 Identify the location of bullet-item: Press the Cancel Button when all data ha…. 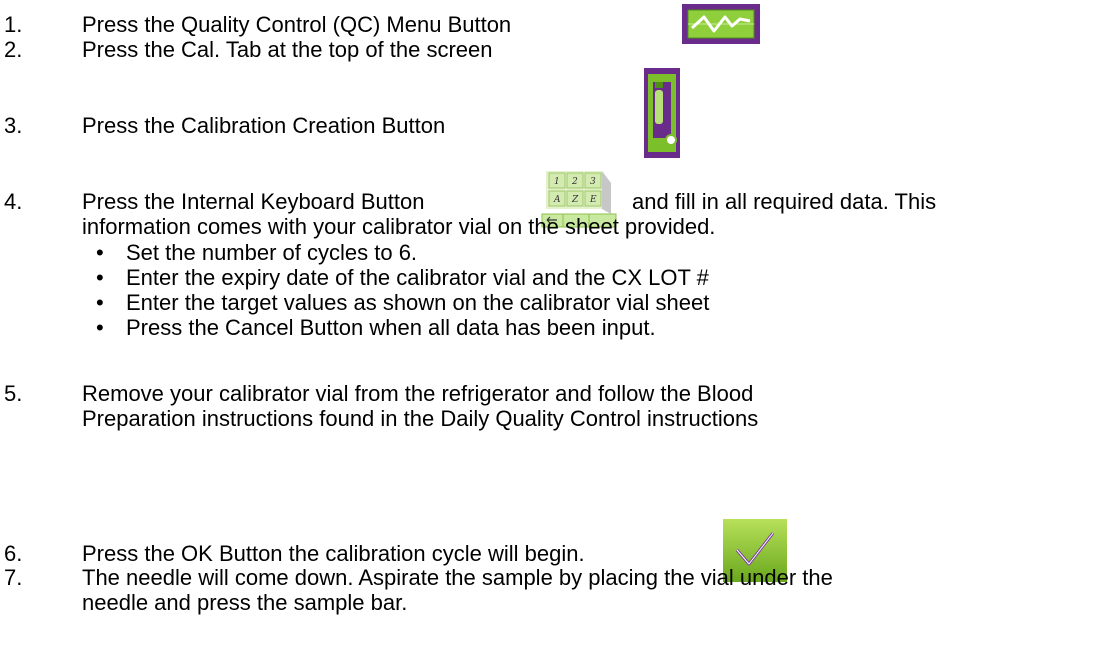
(391, 327).